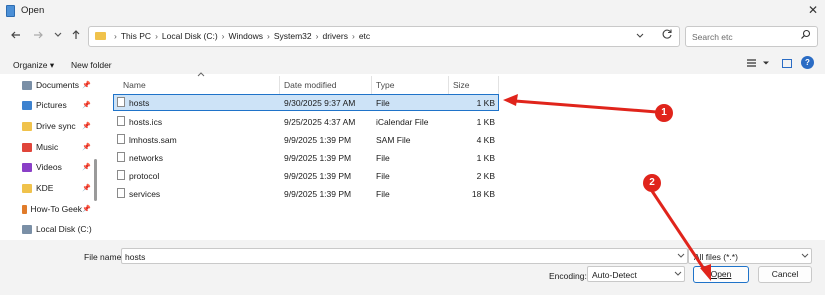 The image size is (825, 295). Describe the element at coordinates (568, 276) in the screenshot. I see `encoding-label: Encoding:` at that location.